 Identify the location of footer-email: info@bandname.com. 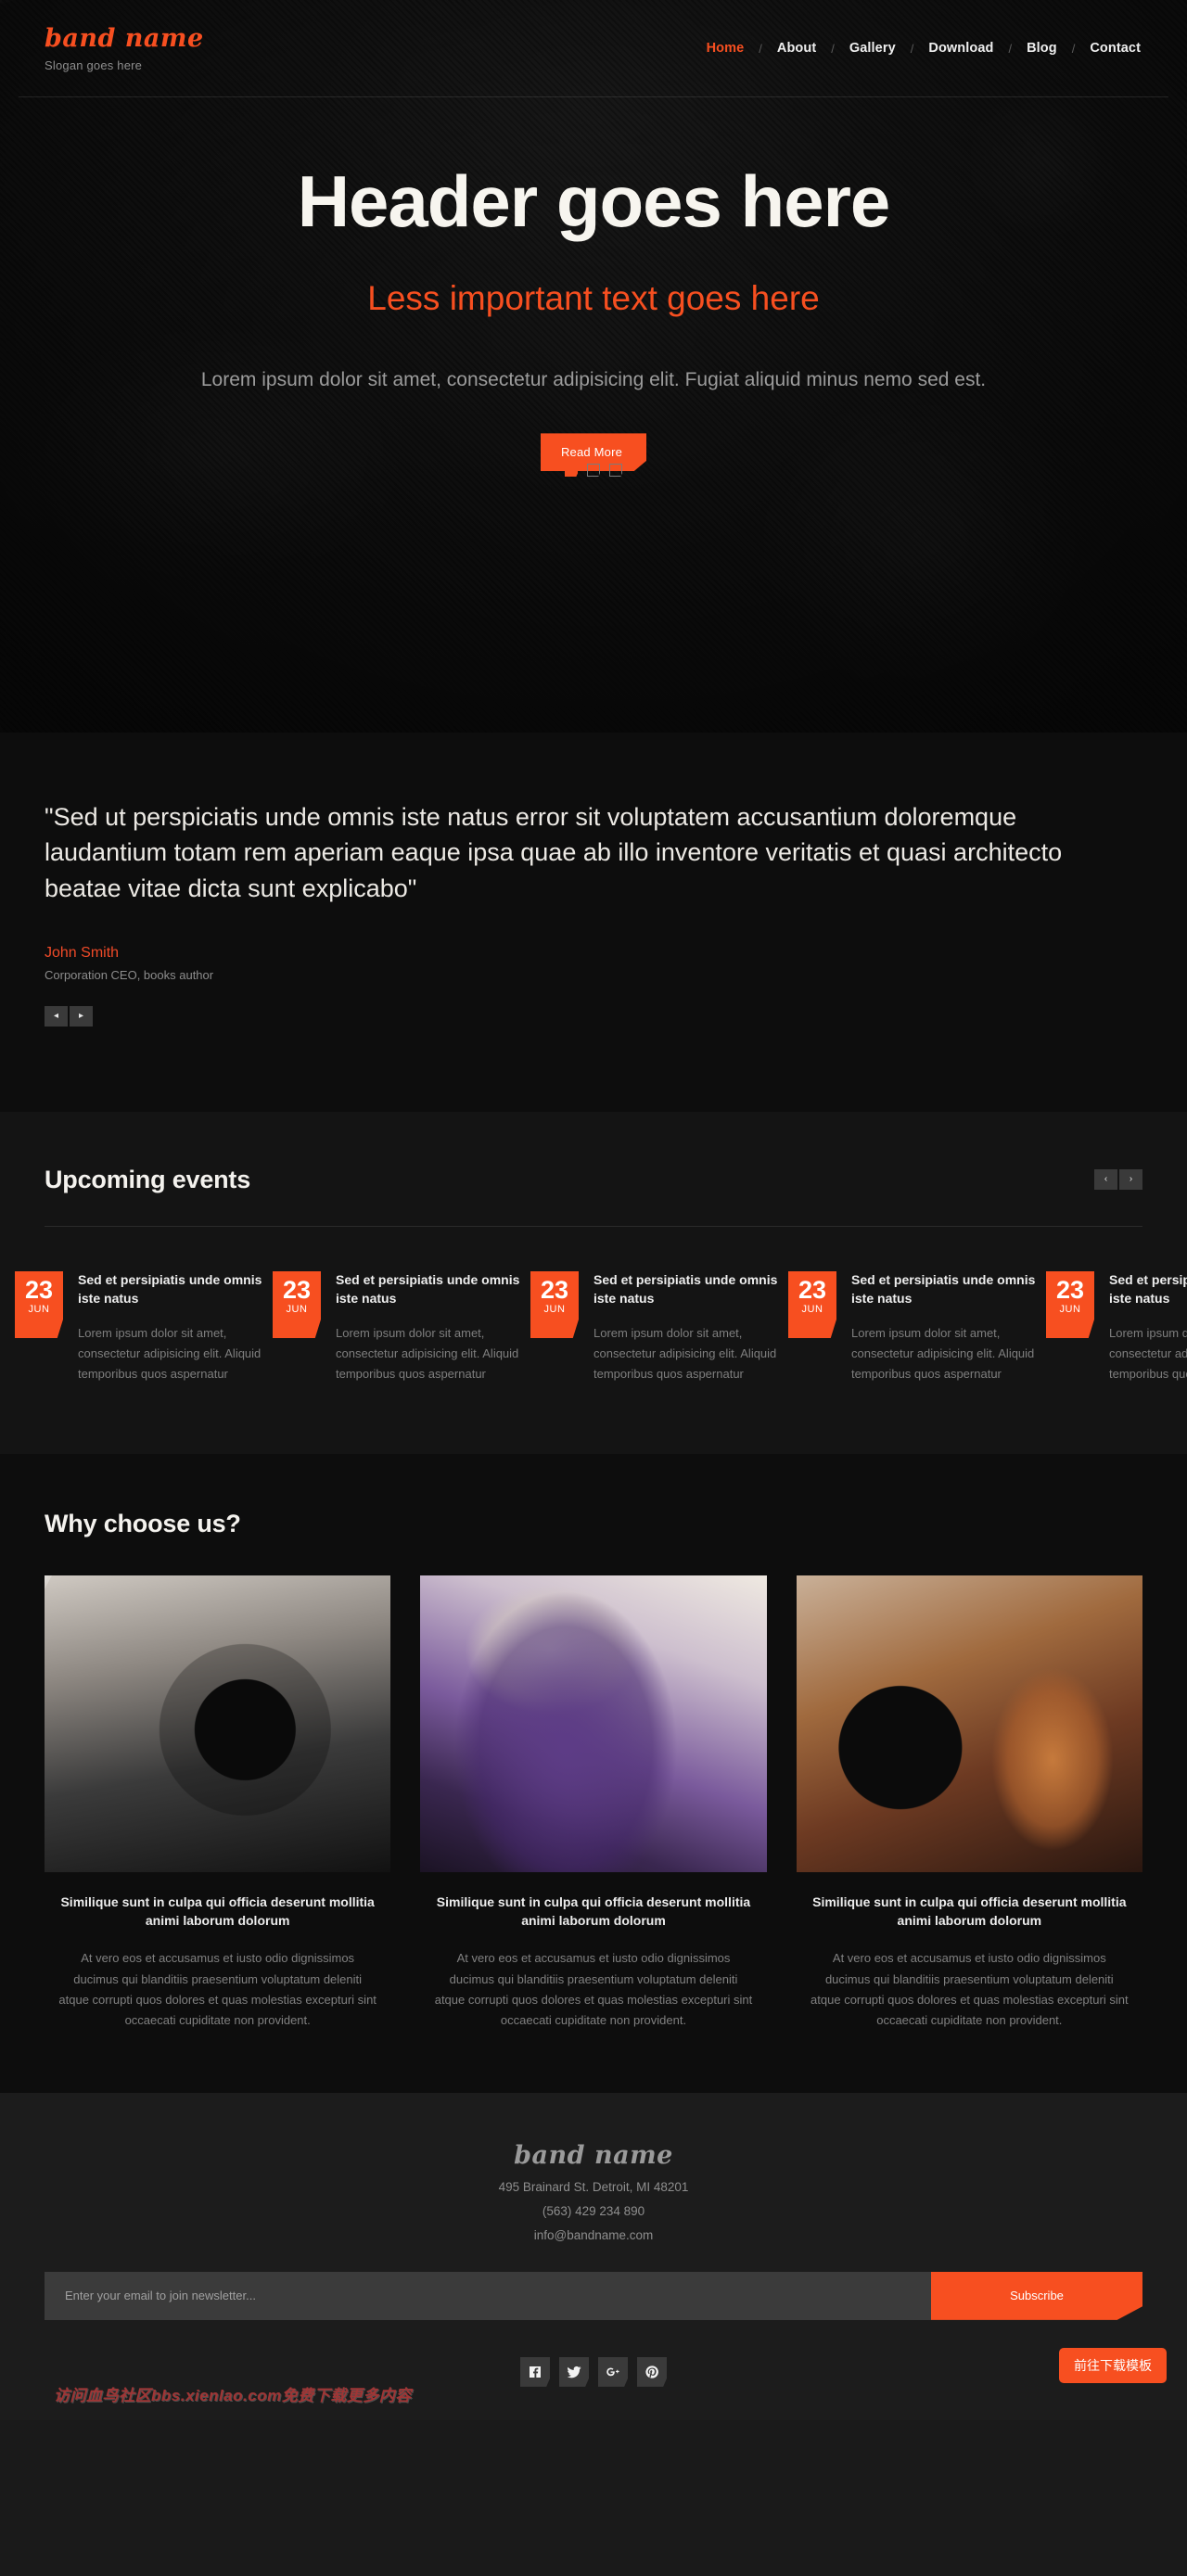
(593, 2234).